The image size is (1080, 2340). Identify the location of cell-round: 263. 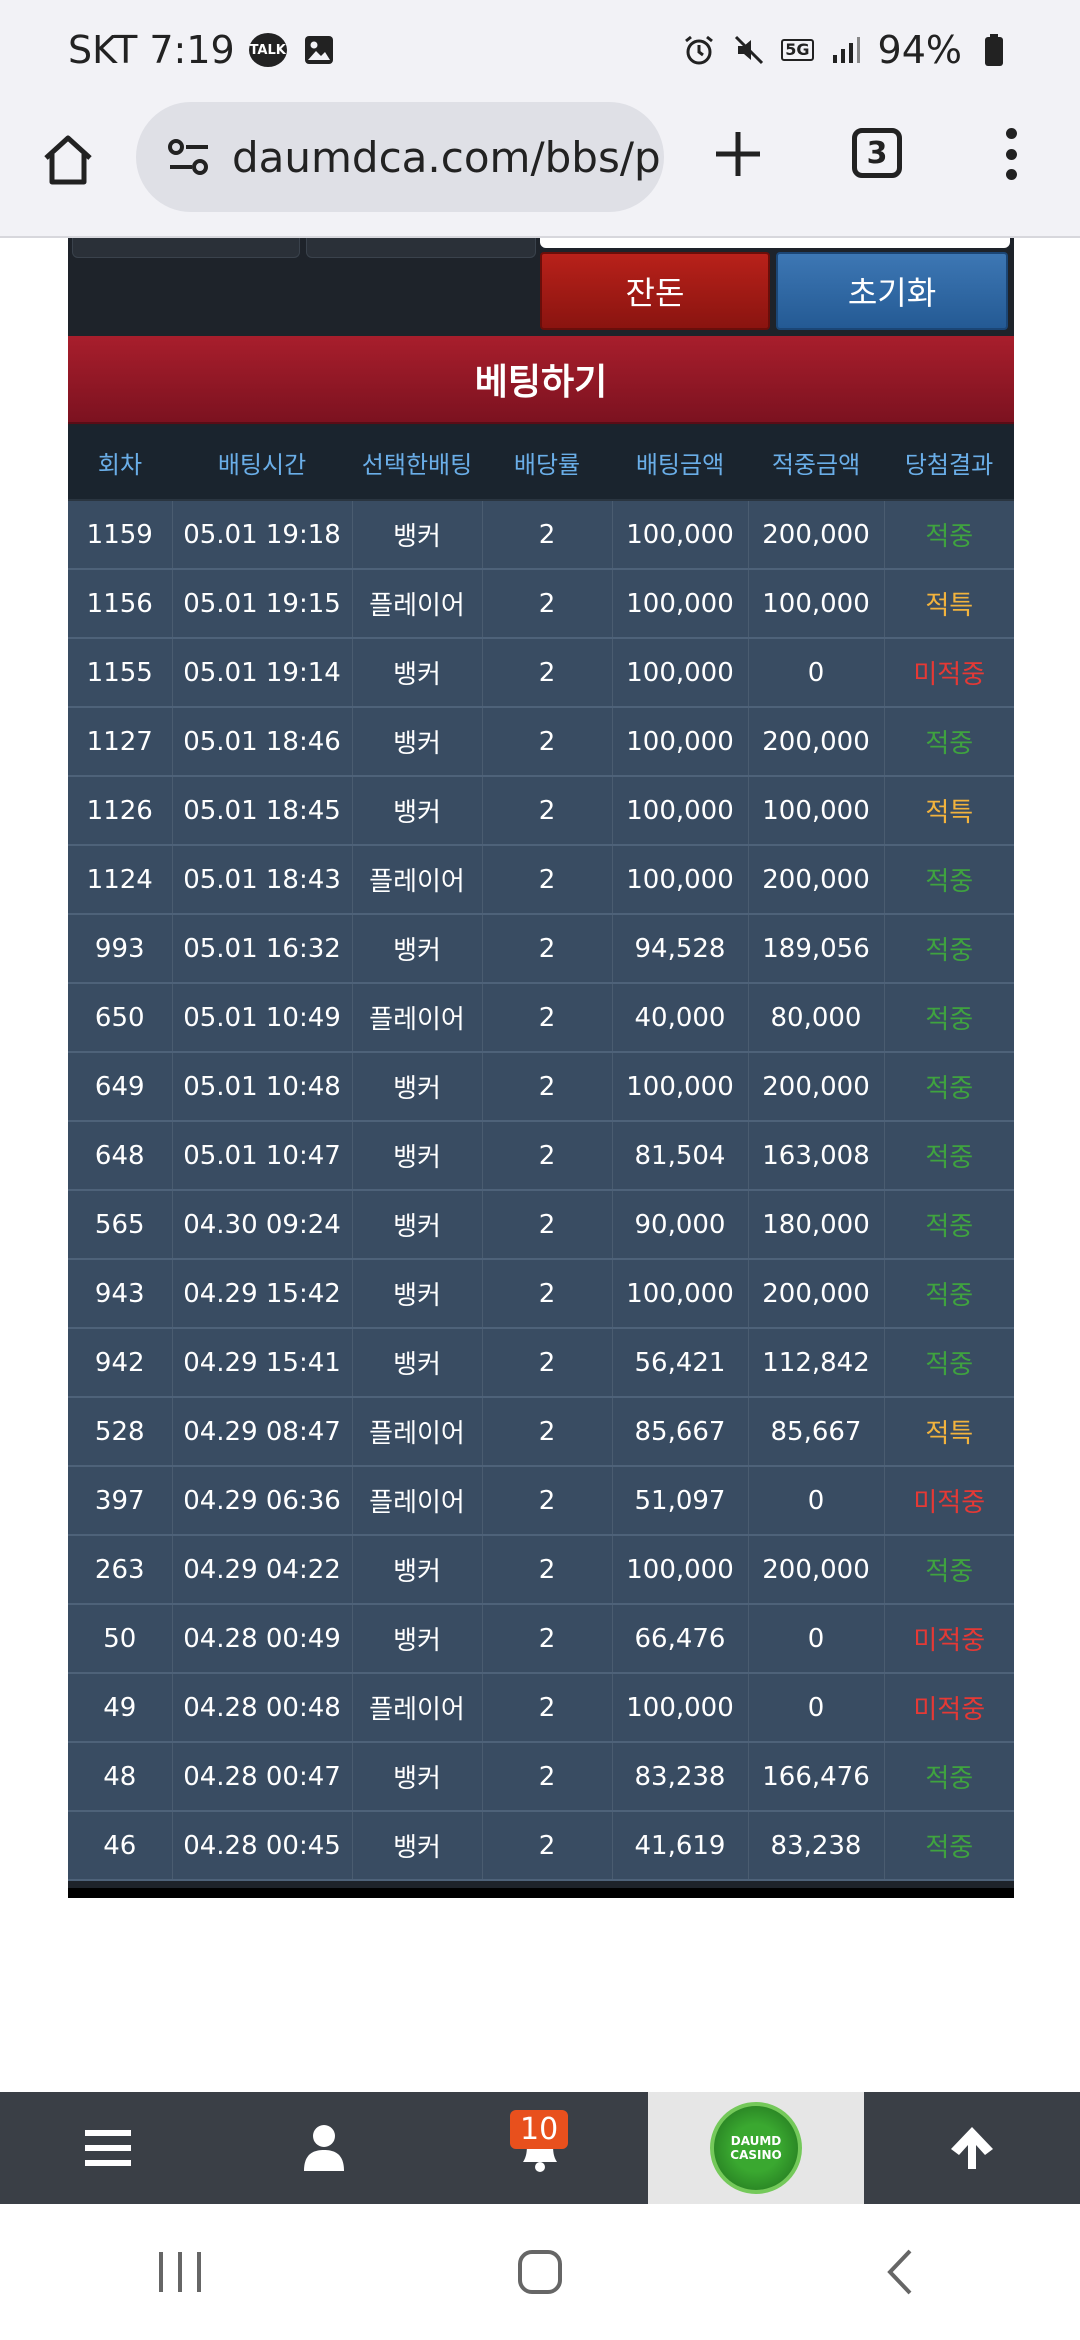
(120, 1570).